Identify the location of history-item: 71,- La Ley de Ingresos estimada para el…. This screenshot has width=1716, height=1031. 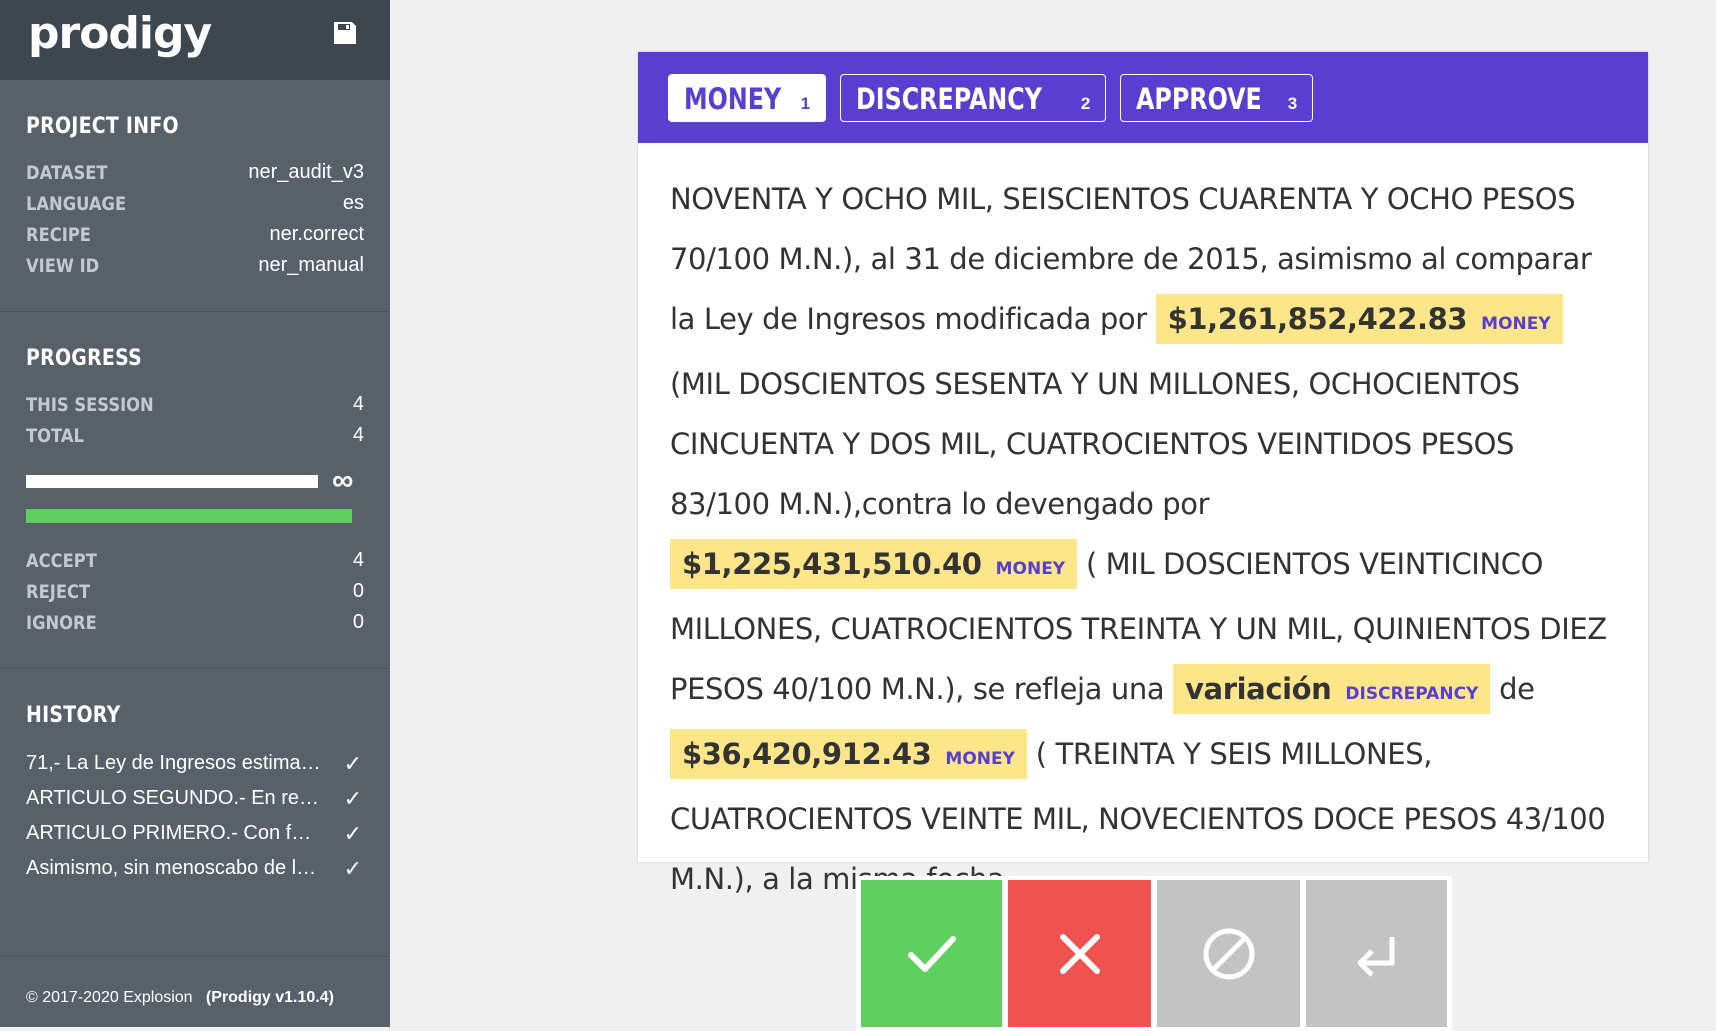
(195, 763).